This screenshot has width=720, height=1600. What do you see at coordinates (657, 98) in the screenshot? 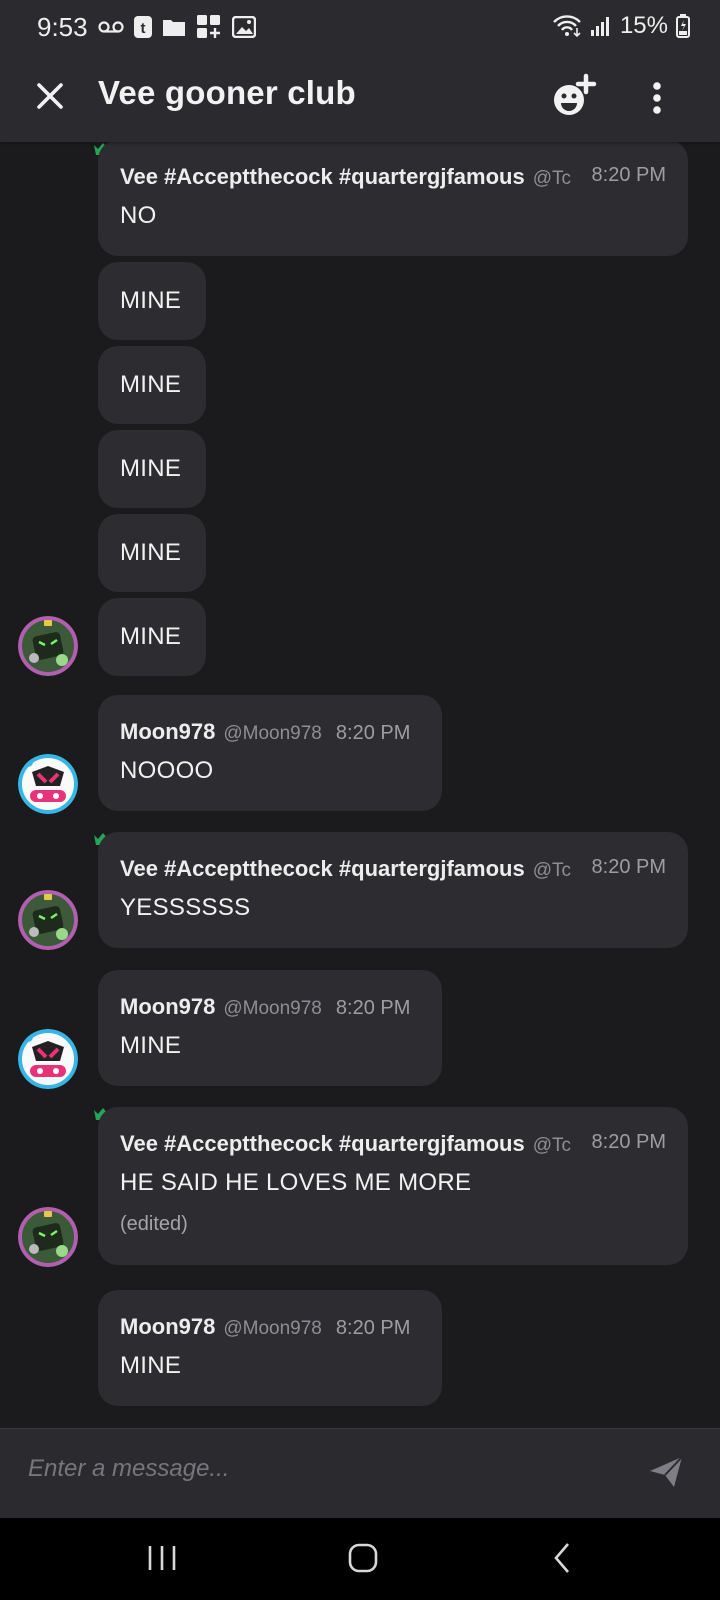
I see `more-vert-icon` at bounding box center [657, 98].